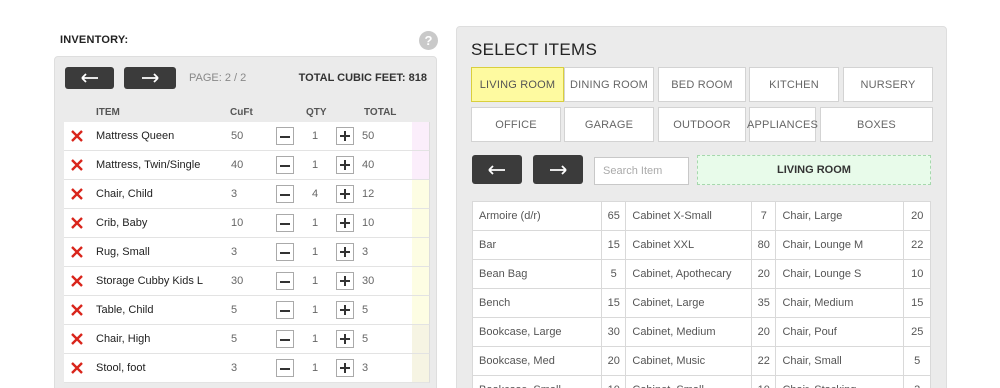 The height and width of the screenshot is (388, 1000). I want to click on room-tab-garage: GARAGE, so click(609, 124).